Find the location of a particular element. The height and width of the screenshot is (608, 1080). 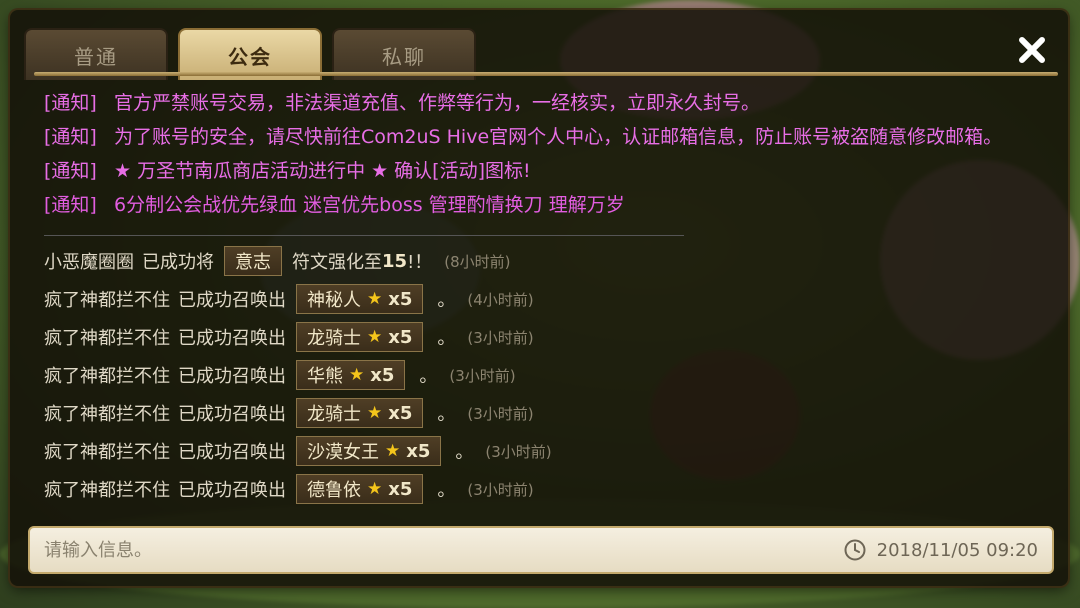

clock-icon is located at coordinates (855, 550).